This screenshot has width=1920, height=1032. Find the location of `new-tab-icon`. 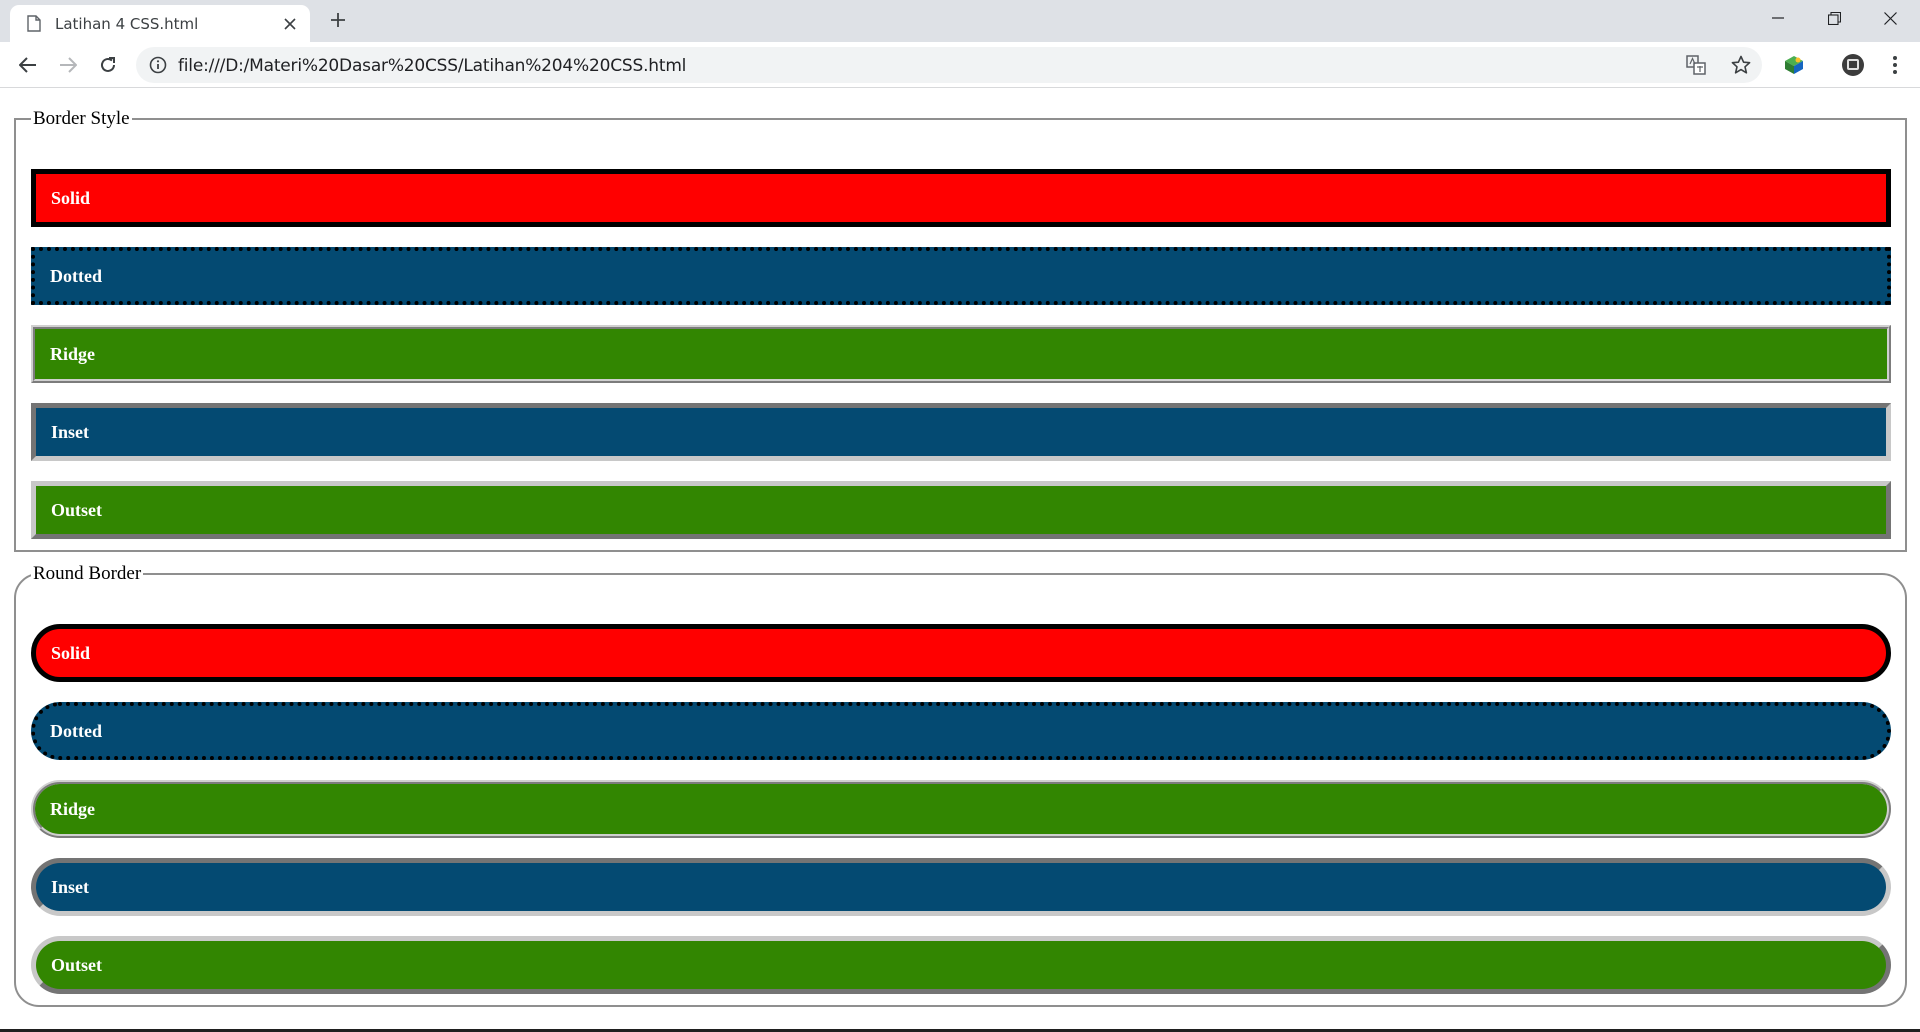

new-tab-icon is located at coordinates (338, 20).